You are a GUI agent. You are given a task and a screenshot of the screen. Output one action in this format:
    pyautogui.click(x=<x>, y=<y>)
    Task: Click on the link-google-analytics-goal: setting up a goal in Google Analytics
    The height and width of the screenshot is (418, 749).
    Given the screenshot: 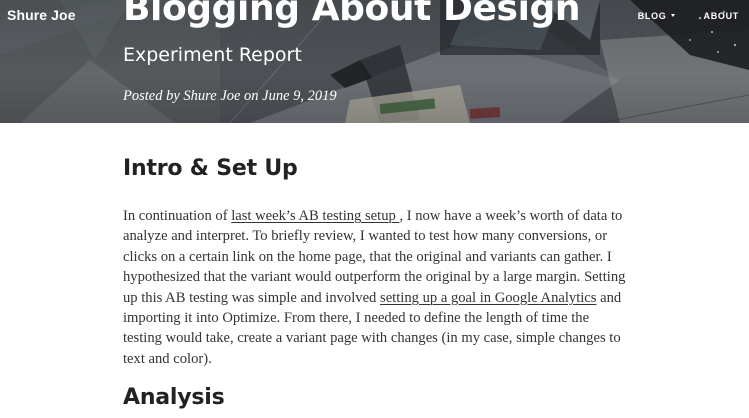 What is the action you would take?
    pyautogui.click(x=488, y=298)
    